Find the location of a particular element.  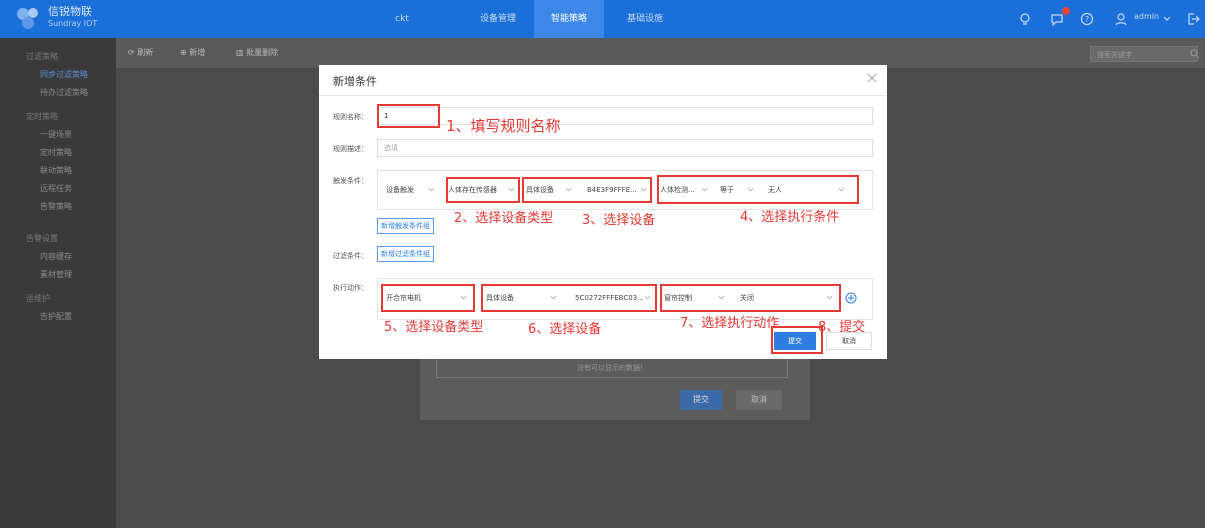

batch-delete-button: ▥ 批量删除 is located at coordinates (257, 52).